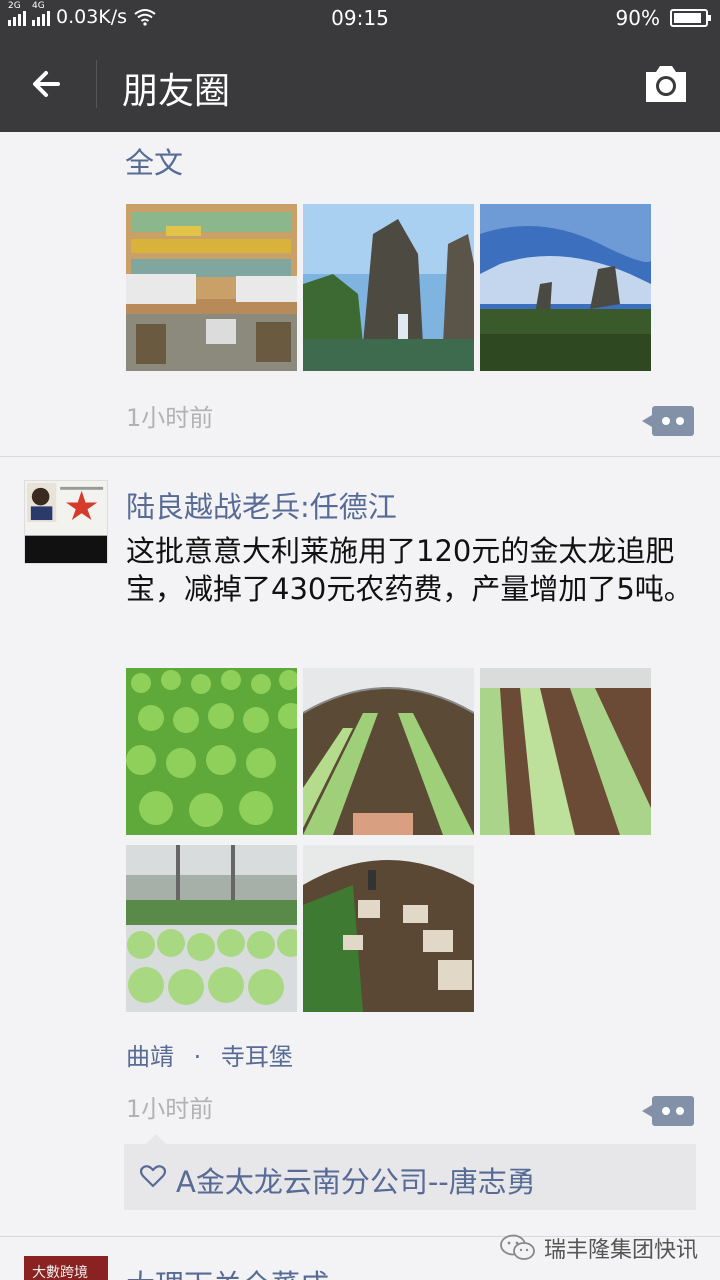 Image resolution: width=720 pixels, height=1280 pixels. What do you see at coordinates (154, 161) in the screenshot?
I see `full-text-link: 全文` at bounding box center [154, 161].